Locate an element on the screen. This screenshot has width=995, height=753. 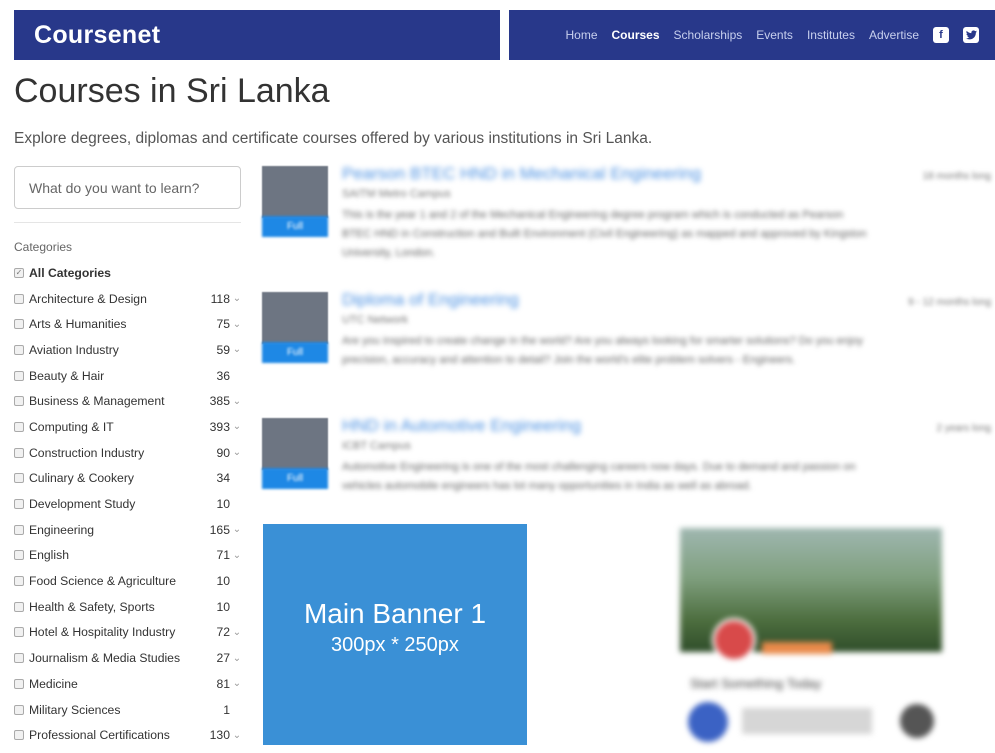
category-label: Arts & Humanities is located at coordinates (78, 324).